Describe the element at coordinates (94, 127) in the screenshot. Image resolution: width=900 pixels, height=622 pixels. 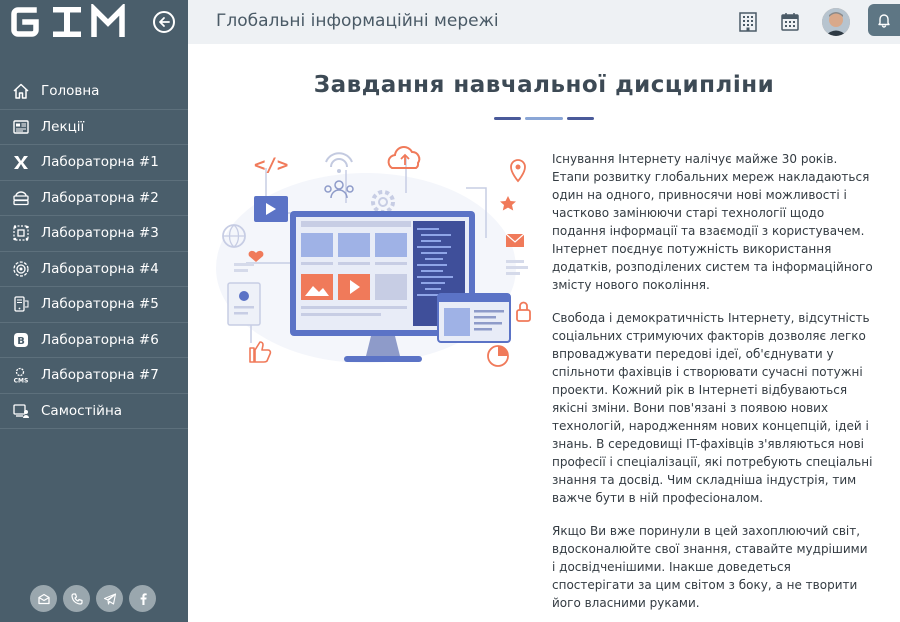
I see `sidebar-item-lectures: Лекції` at that location.